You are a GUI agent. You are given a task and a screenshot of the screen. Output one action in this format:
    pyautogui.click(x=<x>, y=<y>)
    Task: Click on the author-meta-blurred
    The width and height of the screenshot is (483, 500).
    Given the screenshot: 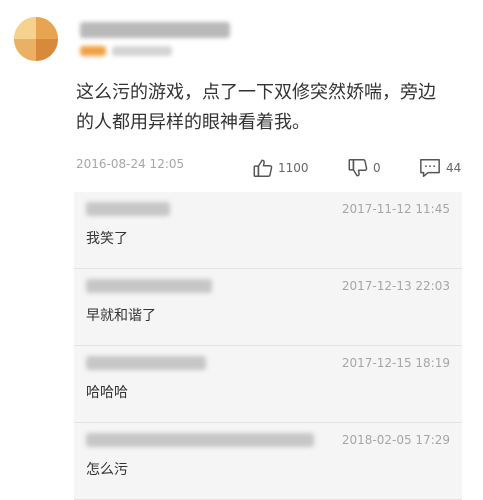 What is the action you would take?
    pyautogui.click(x=142, y=51)
    